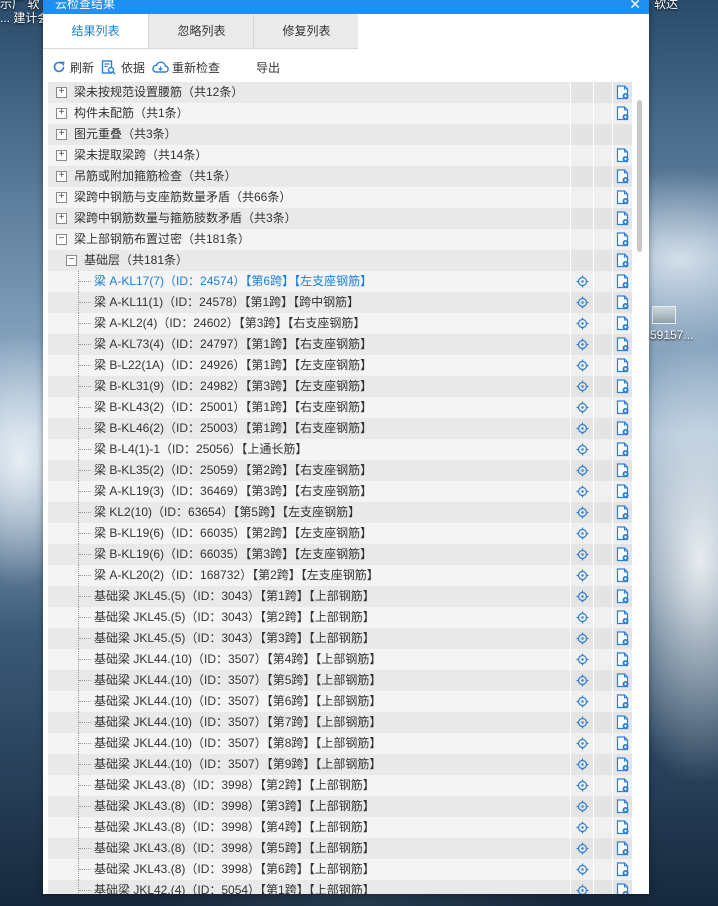 This screenshot has height=906, width=718. What do you see at coordinates (346, 7) in the screenshot?
I see `dialog-titlebar: 云检查结果 ✕` at bounding box center [346, 7].